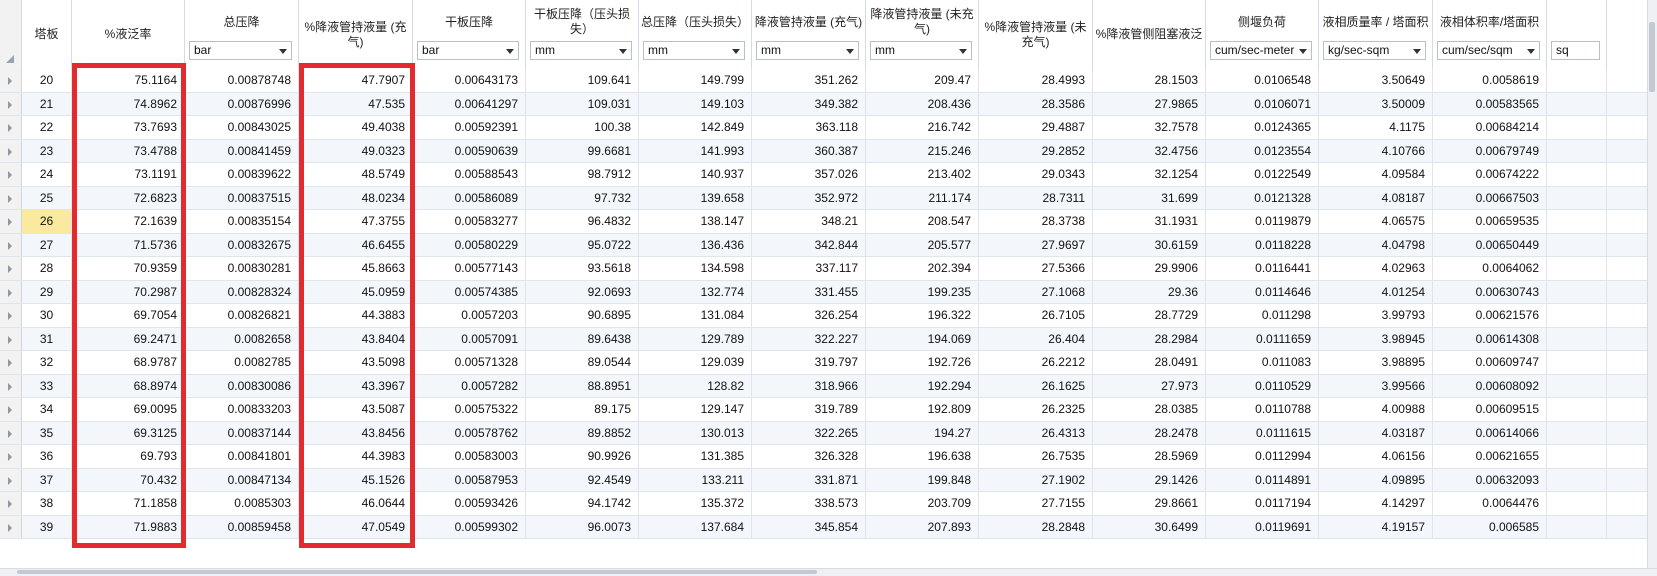  I want to click on column-header-dc_holdup_aerated_mm: 降液管持液量 (充气) mm, so click(809, 34).